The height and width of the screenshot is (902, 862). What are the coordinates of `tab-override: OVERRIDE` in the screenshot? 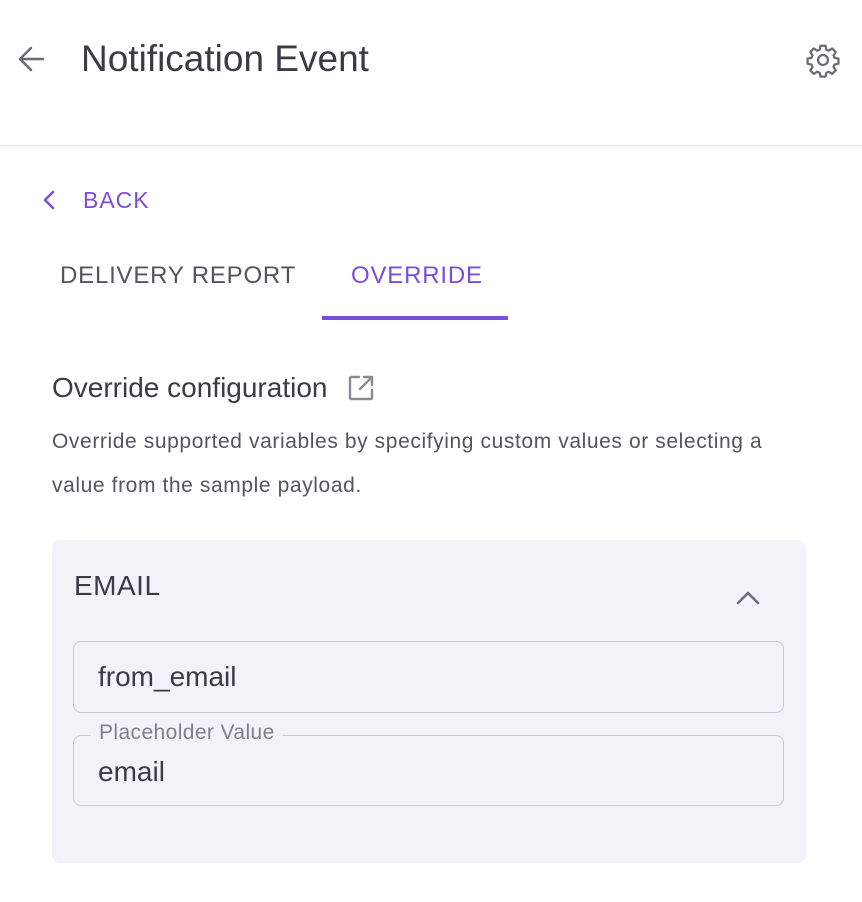 It's located at (415, 285).